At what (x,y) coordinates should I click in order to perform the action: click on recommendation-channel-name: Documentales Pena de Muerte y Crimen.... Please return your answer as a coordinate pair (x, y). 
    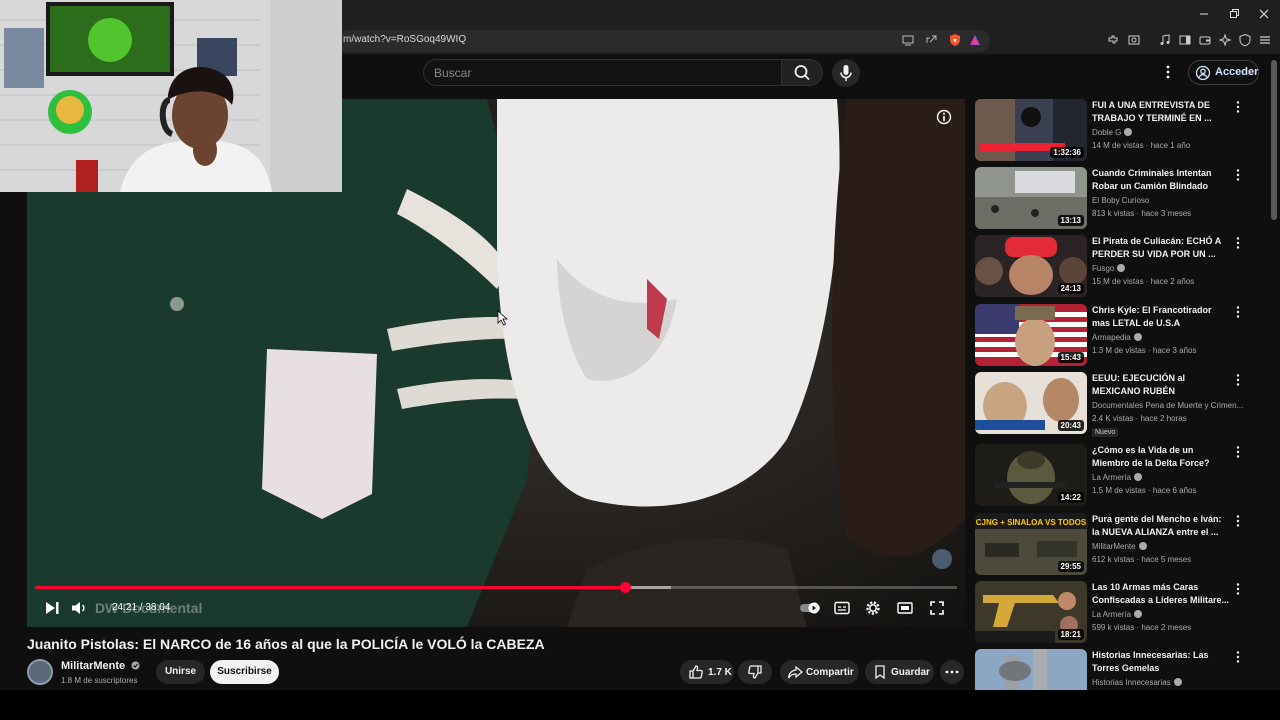
    Looking at the image, I should click on (1167, 405).